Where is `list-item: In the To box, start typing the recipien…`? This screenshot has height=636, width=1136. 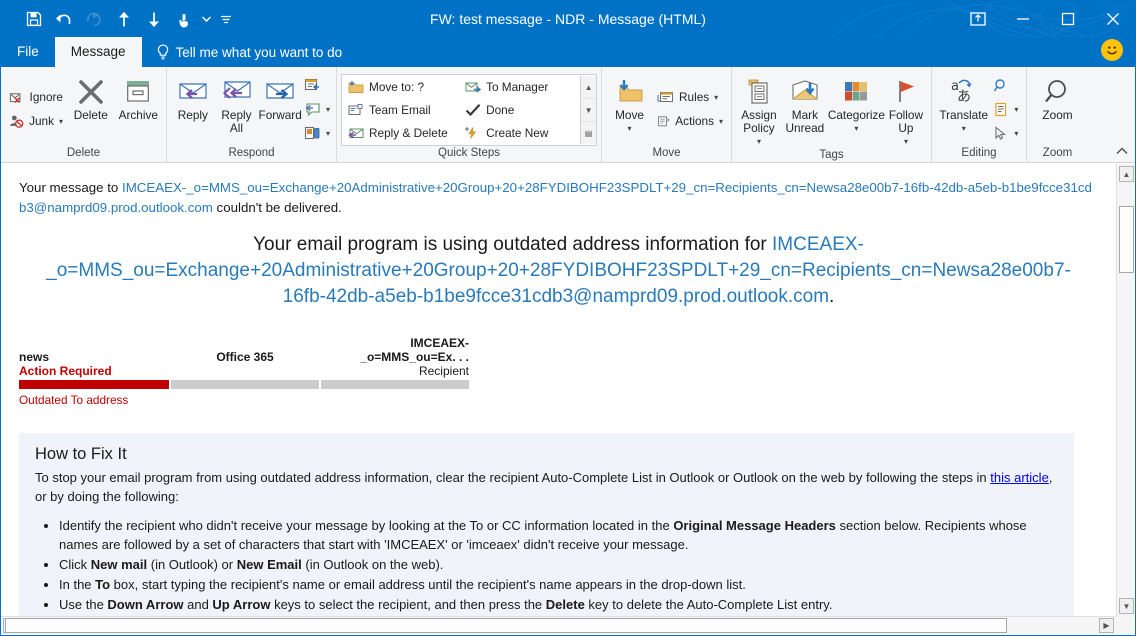
list-item: In the To box, start typing the recipien… is located at coordinates (558, 584).